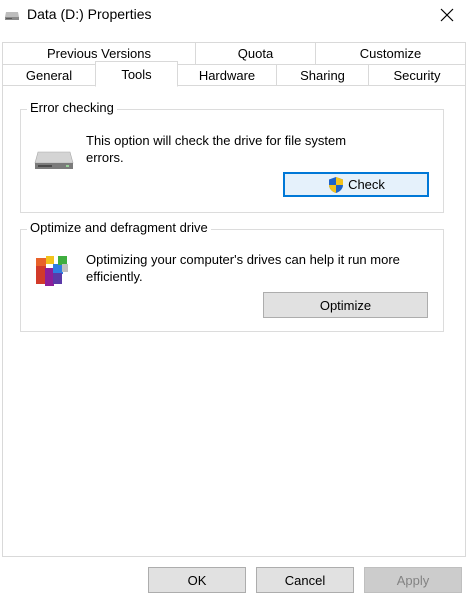  I want to click on uac-shield-icon, so click(336, 184).